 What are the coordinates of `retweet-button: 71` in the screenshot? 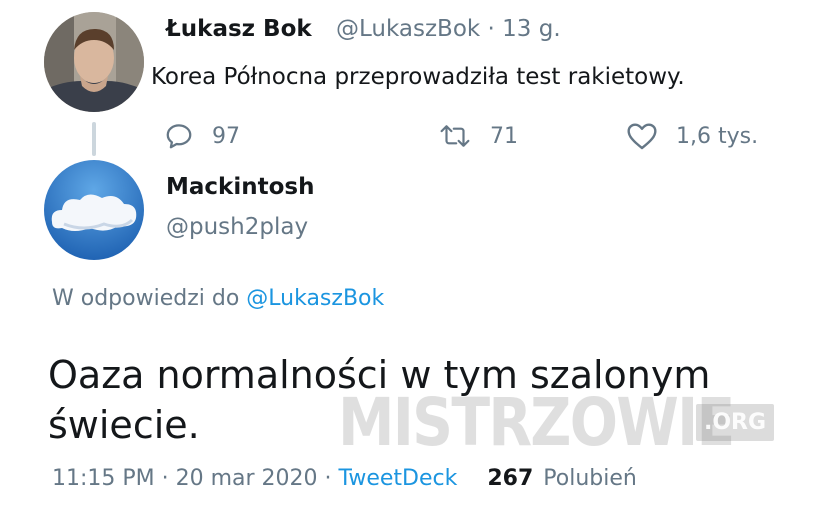 It's located at (478, 136).